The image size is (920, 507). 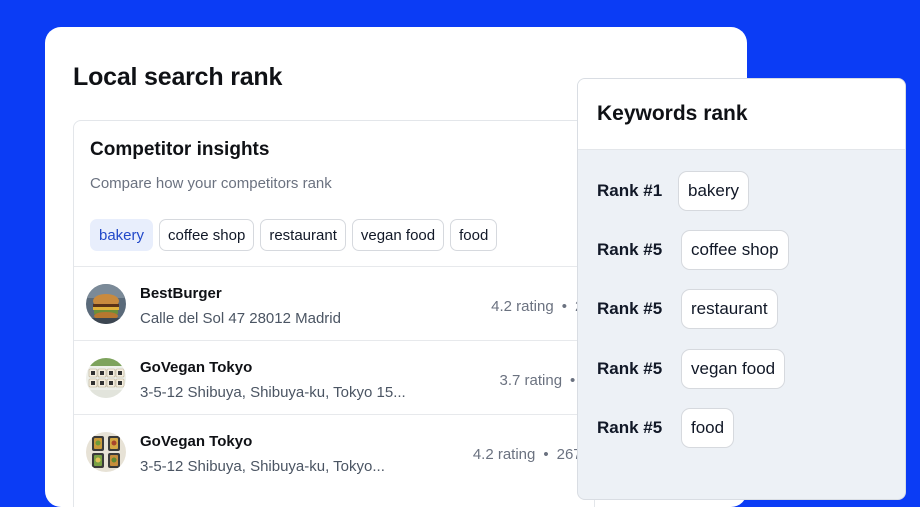 What do you see at coordinates (181, 293) in the screenshot?
I see `competitor-name: BestBurger` at bounding box center [181, 293].